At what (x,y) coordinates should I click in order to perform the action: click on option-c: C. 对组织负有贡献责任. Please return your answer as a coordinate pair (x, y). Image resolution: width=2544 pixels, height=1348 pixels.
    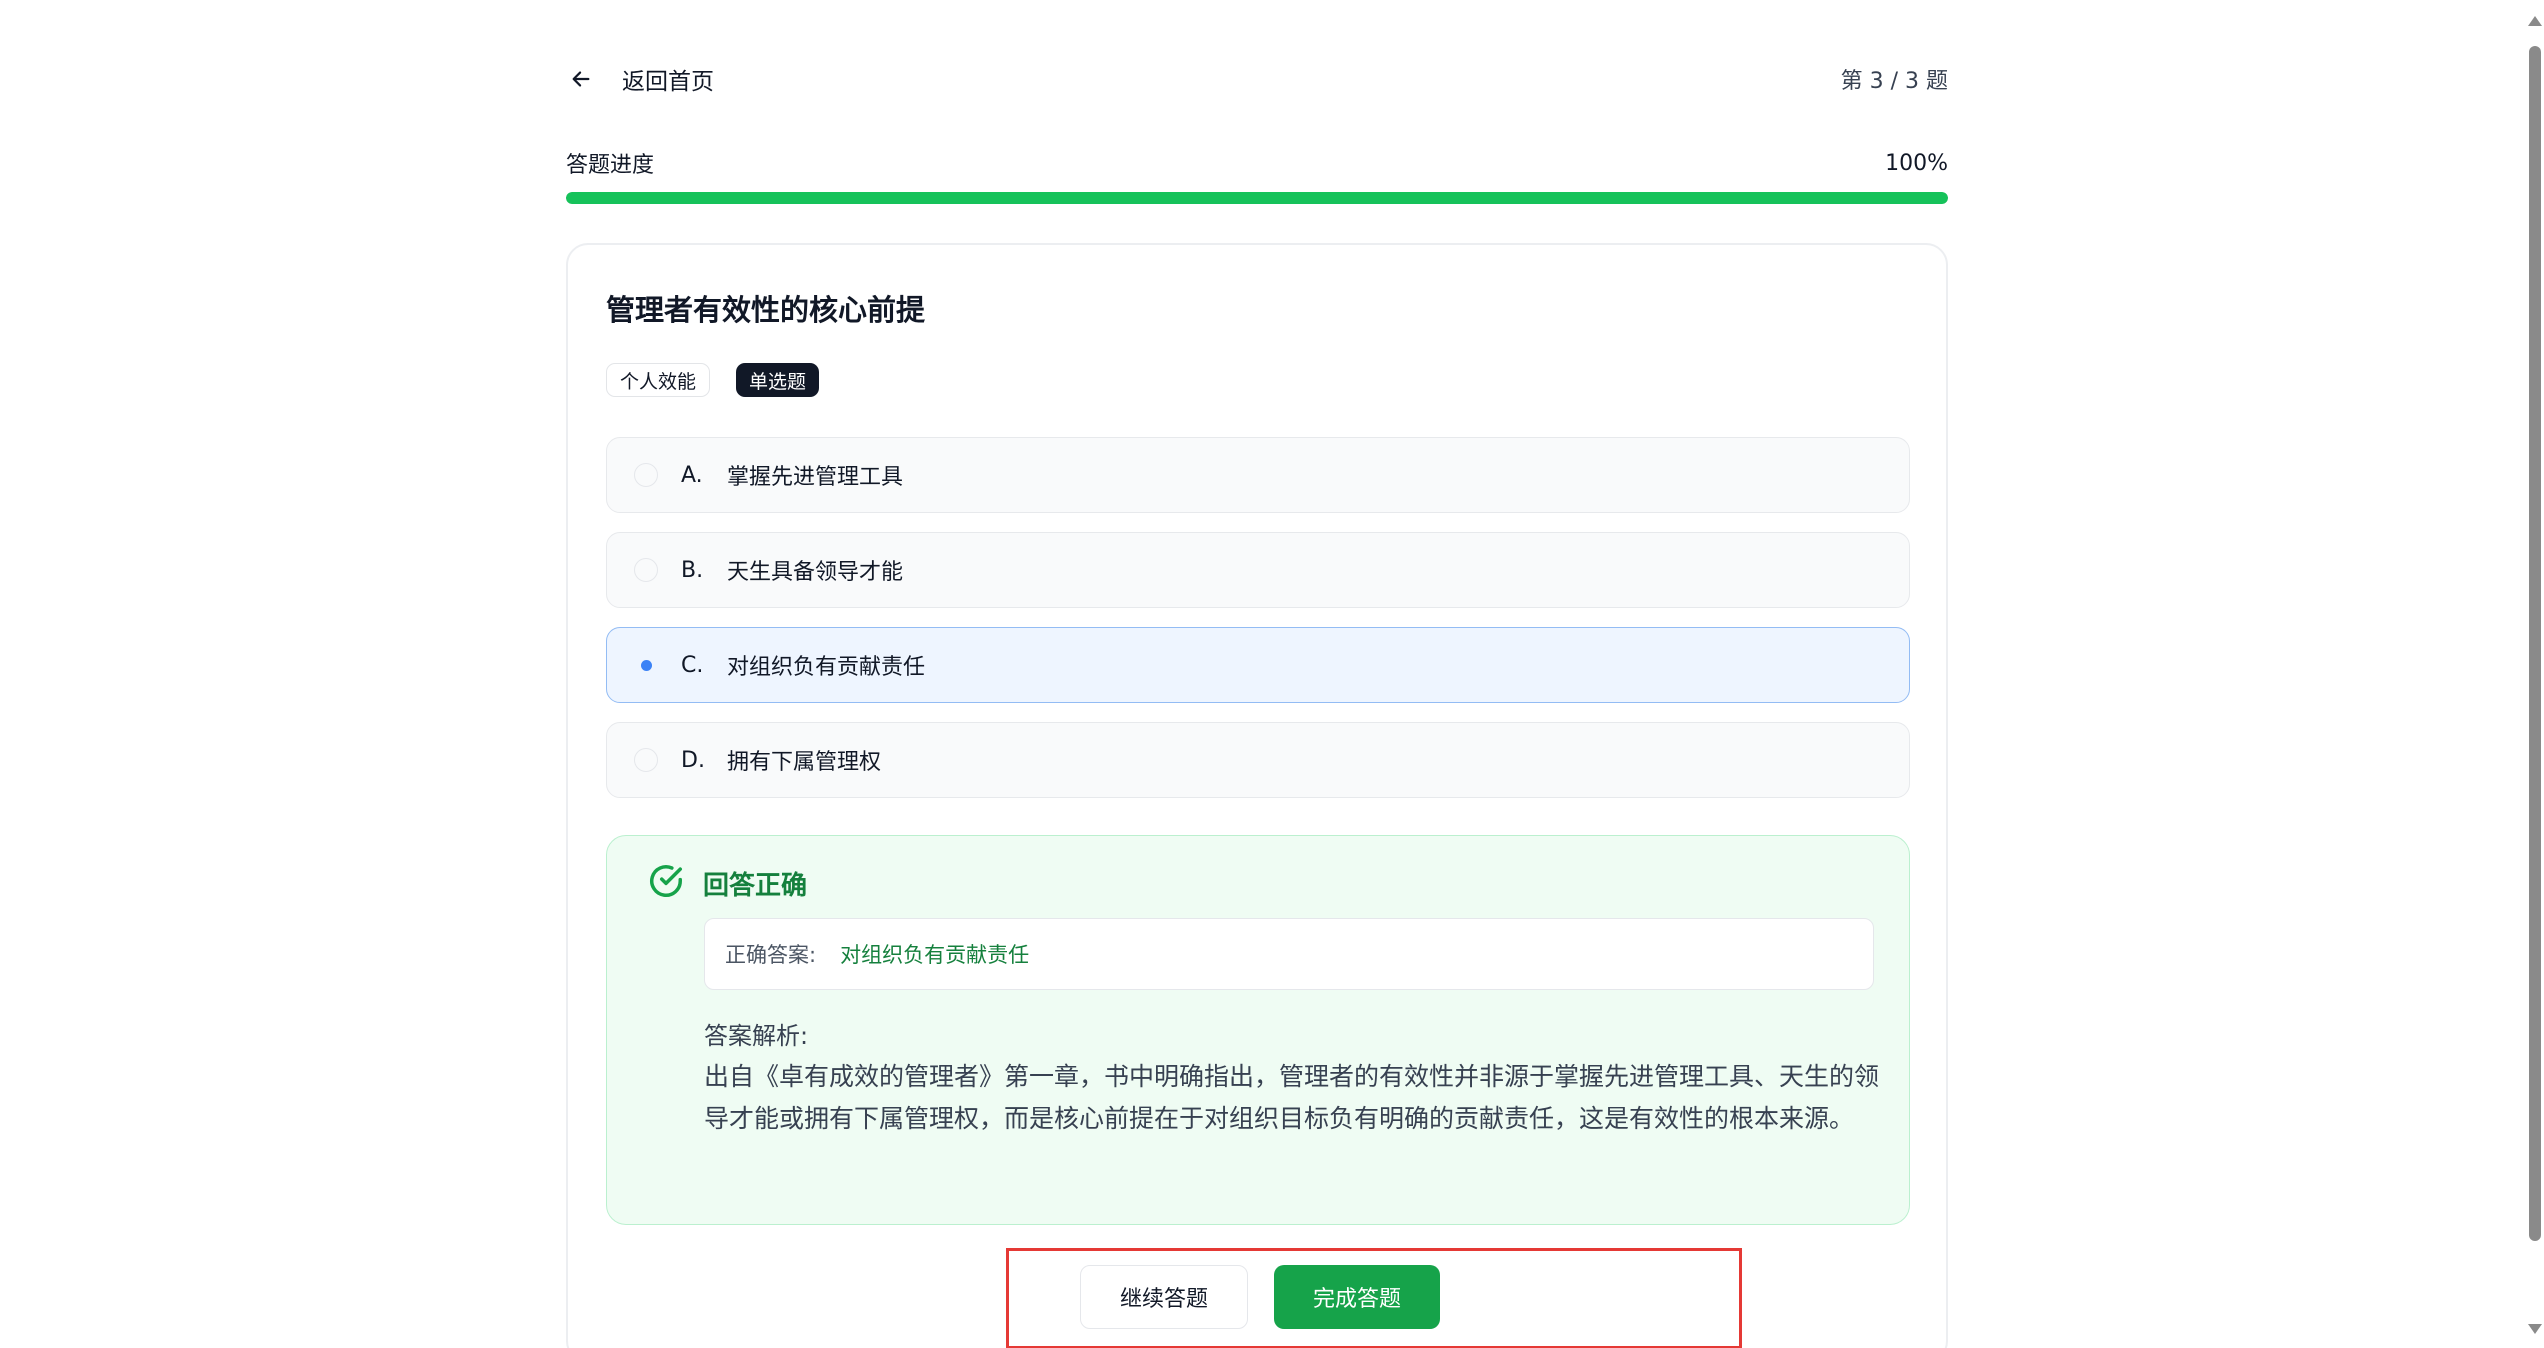
    Looking at the image, I should click on (1258, 665).